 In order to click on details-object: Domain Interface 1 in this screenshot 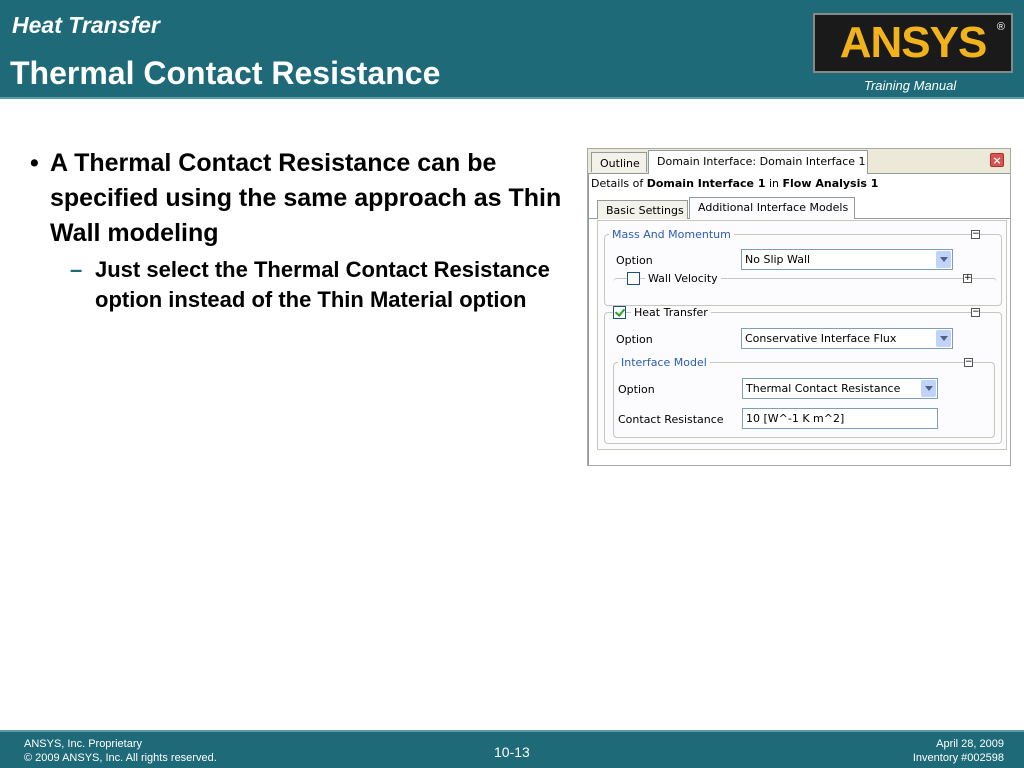, I will do `click(706, 183)`.